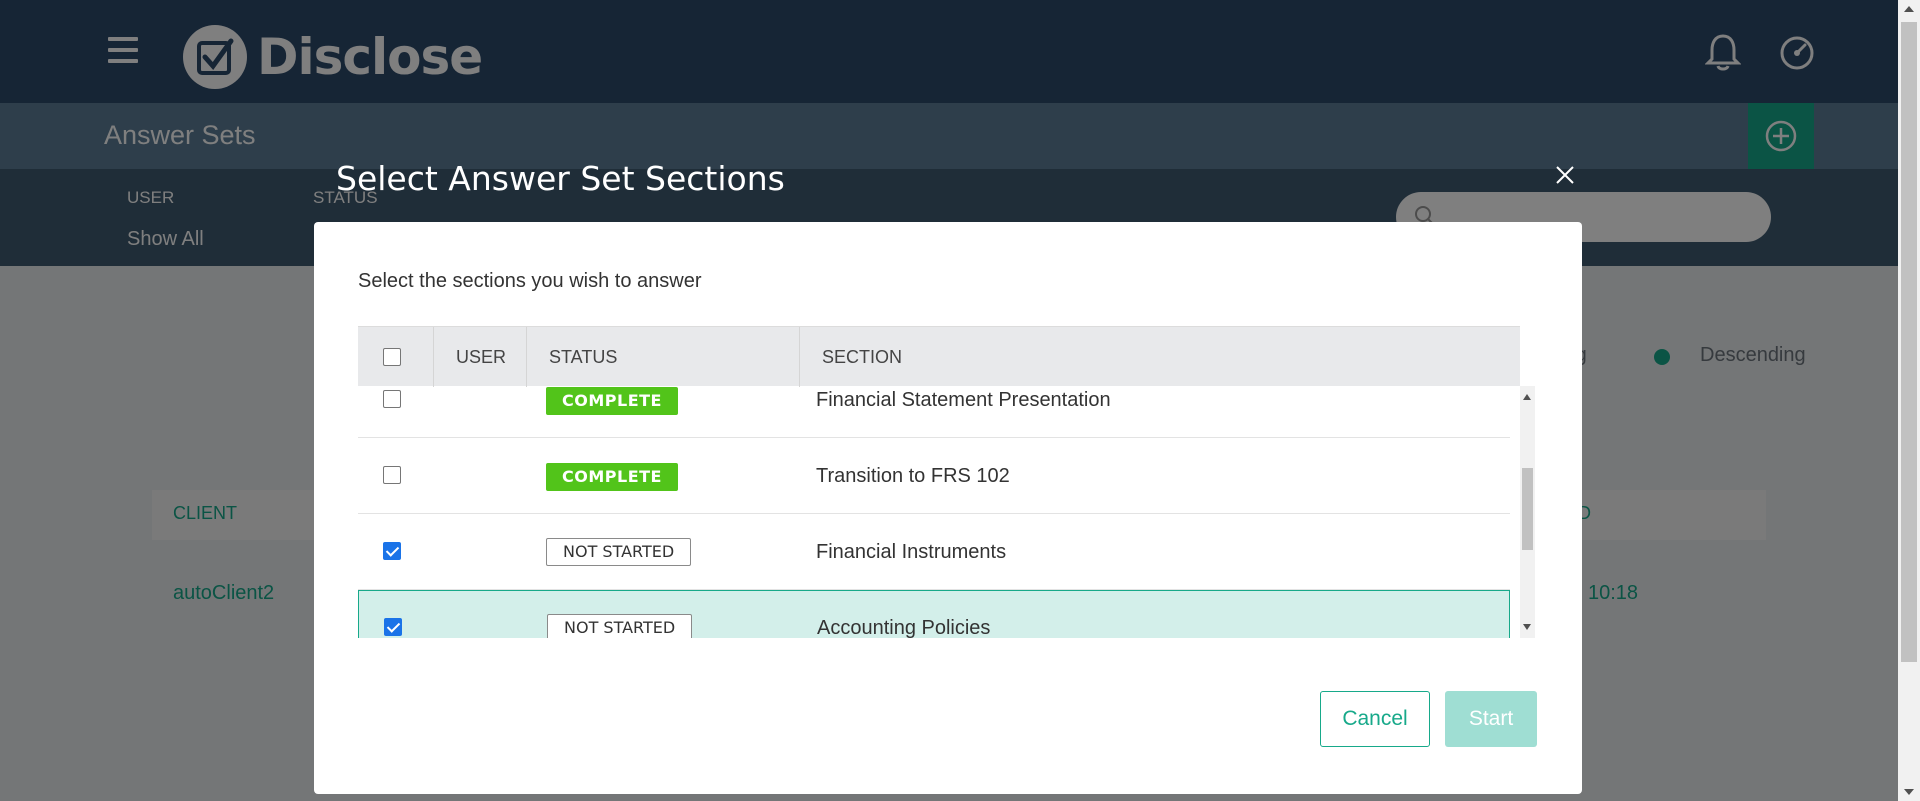  I want to click on select-all-cell, so click(396, 357).